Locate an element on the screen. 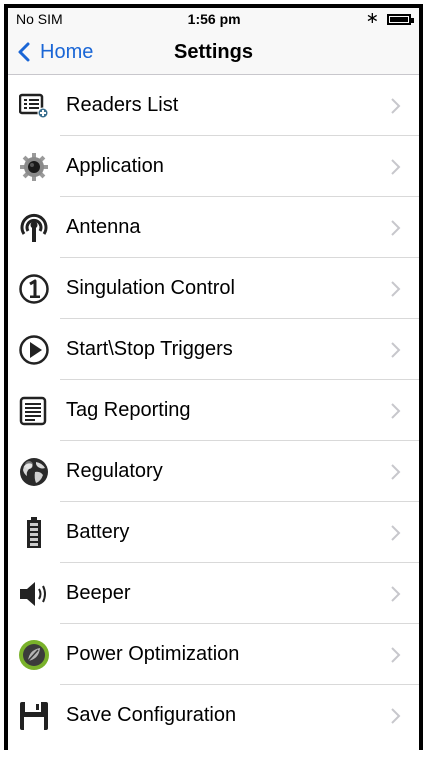  settings-item-tag-reporting: Tag Reporting is located at coordinates (213, 410).